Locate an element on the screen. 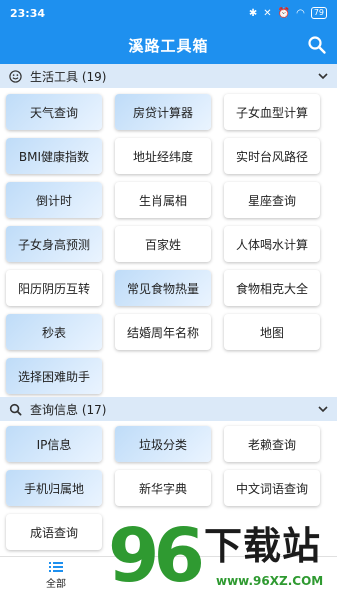 The width and height of the screenshot is (337, 600). smiley-icon is located at coordinates (15, 76).